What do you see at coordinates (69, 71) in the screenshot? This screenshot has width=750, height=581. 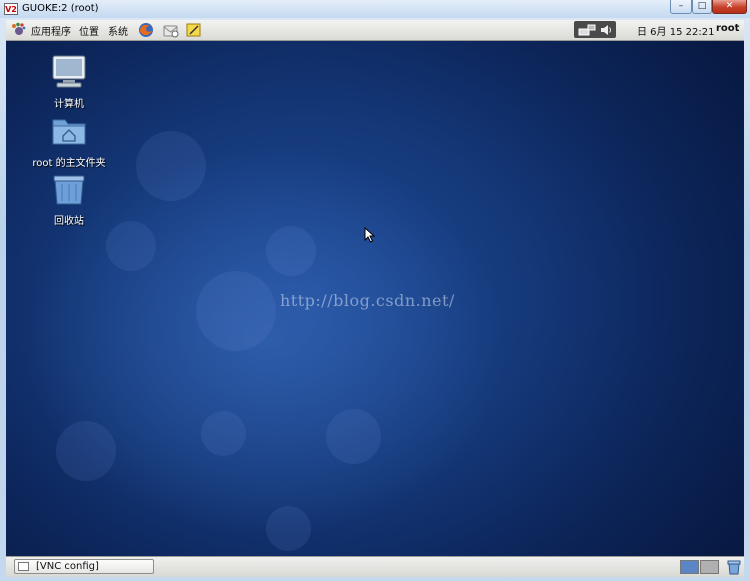 I see `computer-icon` at bounding box center [69, 71].